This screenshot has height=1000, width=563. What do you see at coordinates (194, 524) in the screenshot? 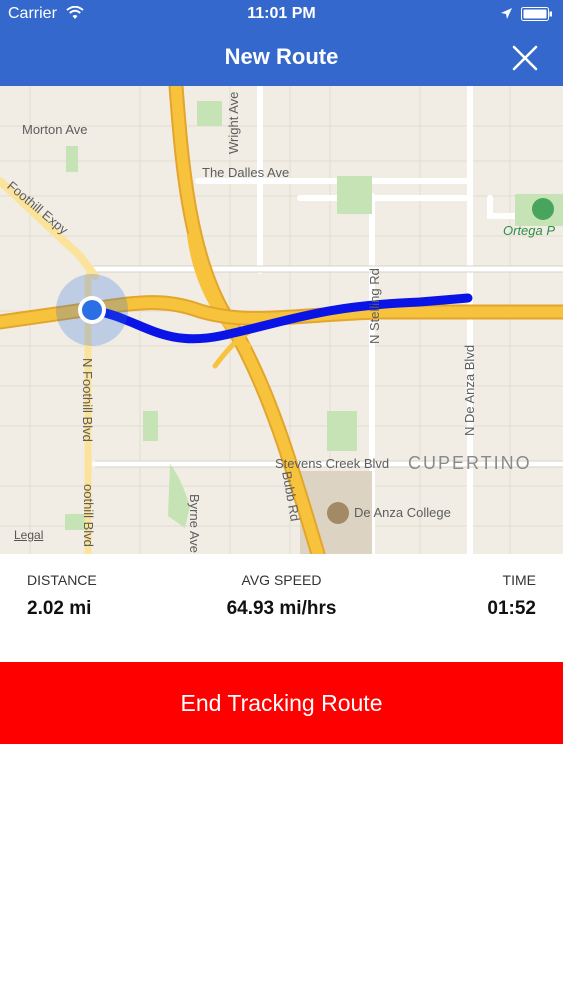
I see `map-label-byrne: Byrne Ave` at bounding box center [194, 524].